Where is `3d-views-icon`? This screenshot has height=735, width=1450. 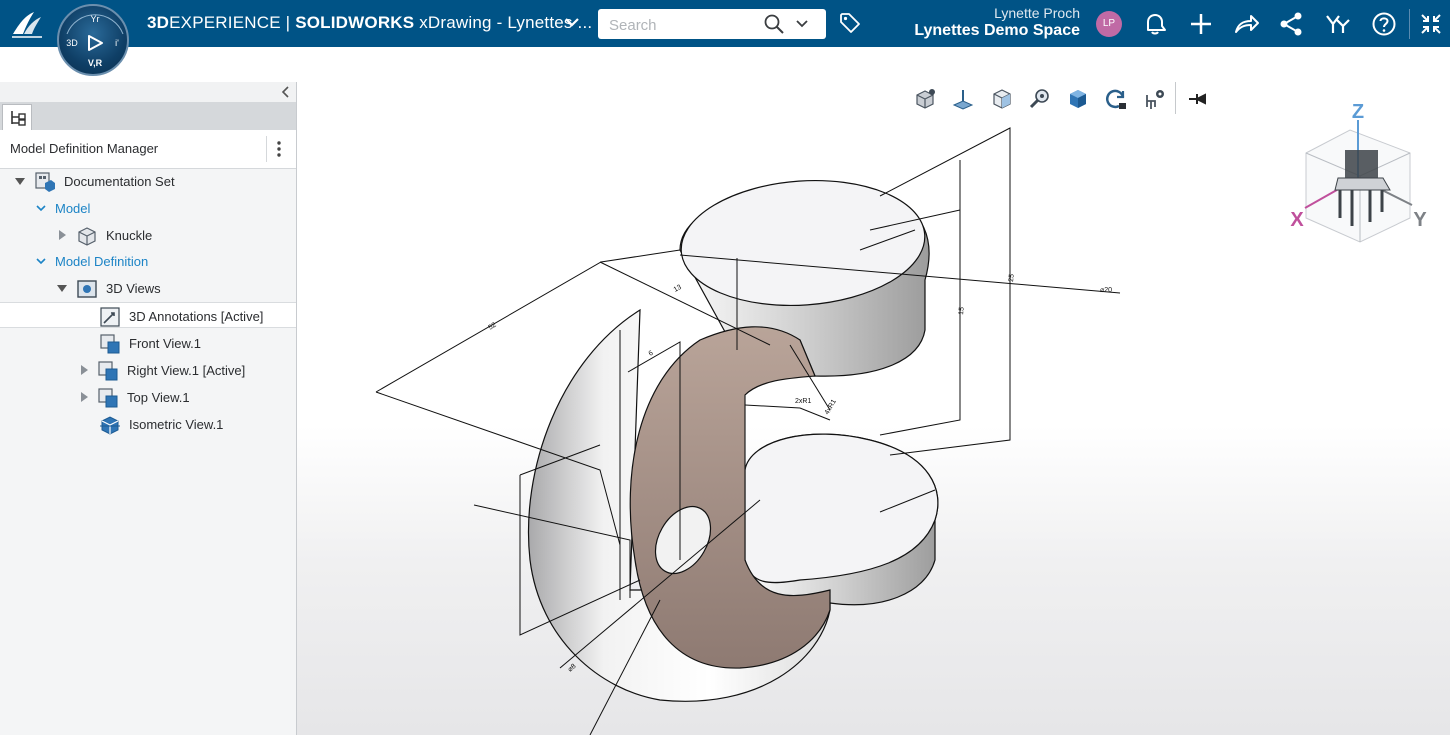
3d-views-icon is located at coordinates (87, 289).